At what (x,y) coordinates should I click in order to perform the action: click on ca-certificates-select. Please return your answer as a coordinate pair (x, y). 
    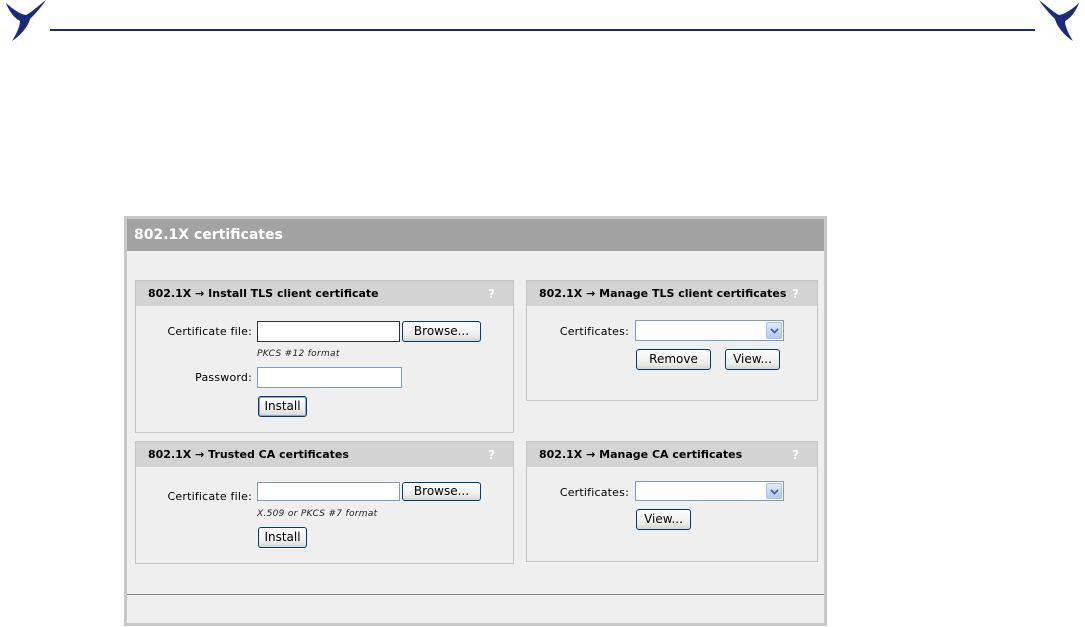
    Looking at the image, I should click on (709, 491).